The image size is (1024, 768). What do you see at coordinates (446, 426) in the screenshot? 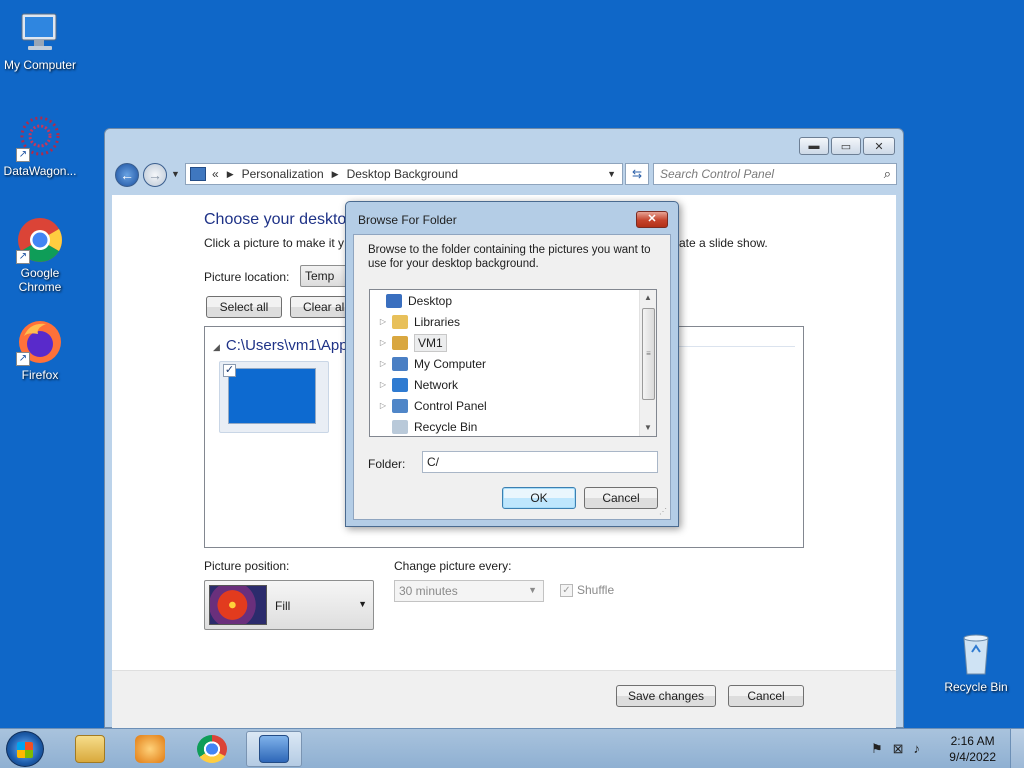
I see `tree-item-label: Recycle Bin` at bounding box center [446, 426].